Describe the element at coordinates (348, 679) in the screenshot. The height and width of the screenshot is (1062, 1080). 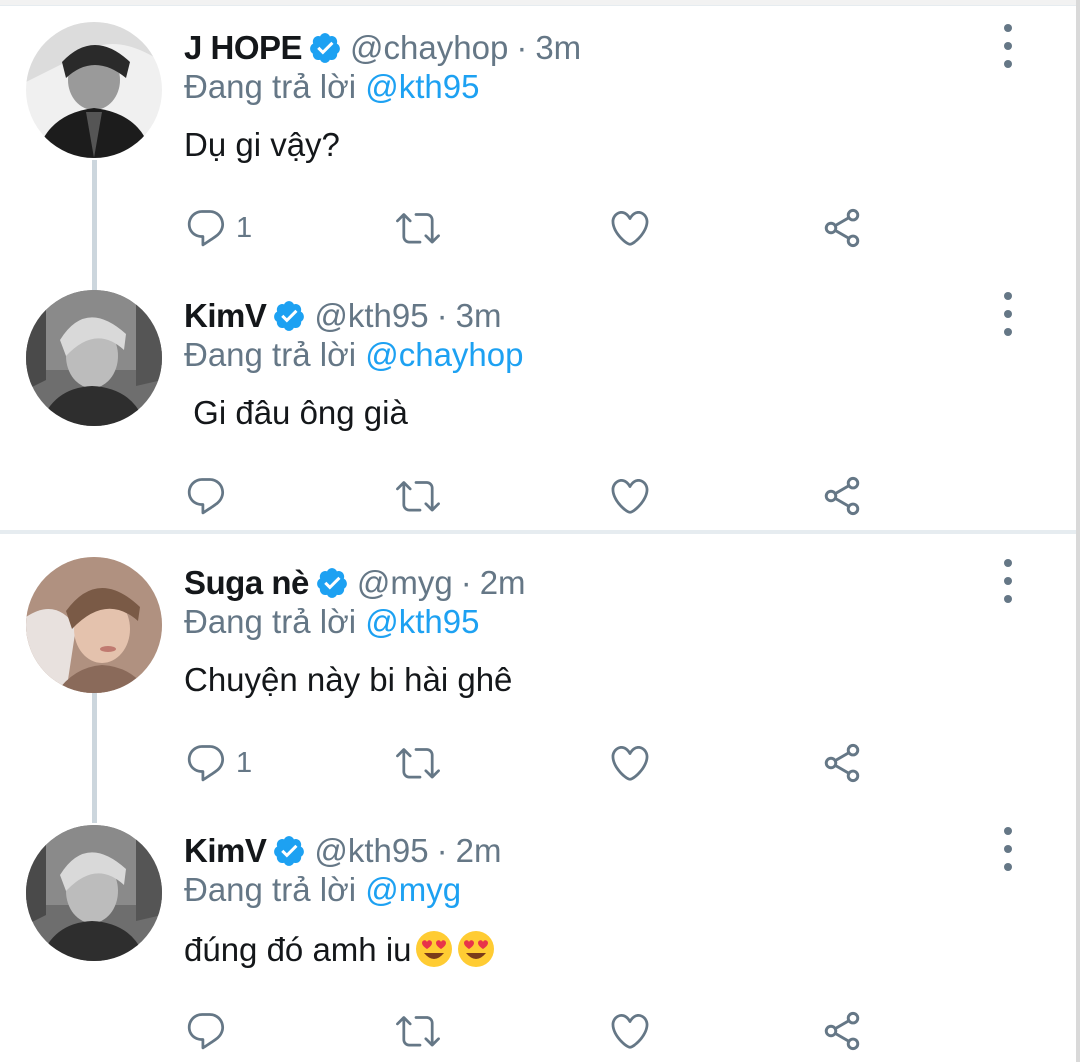
I see `tweet-text: Chuyện này bi hài ghê` at that location.